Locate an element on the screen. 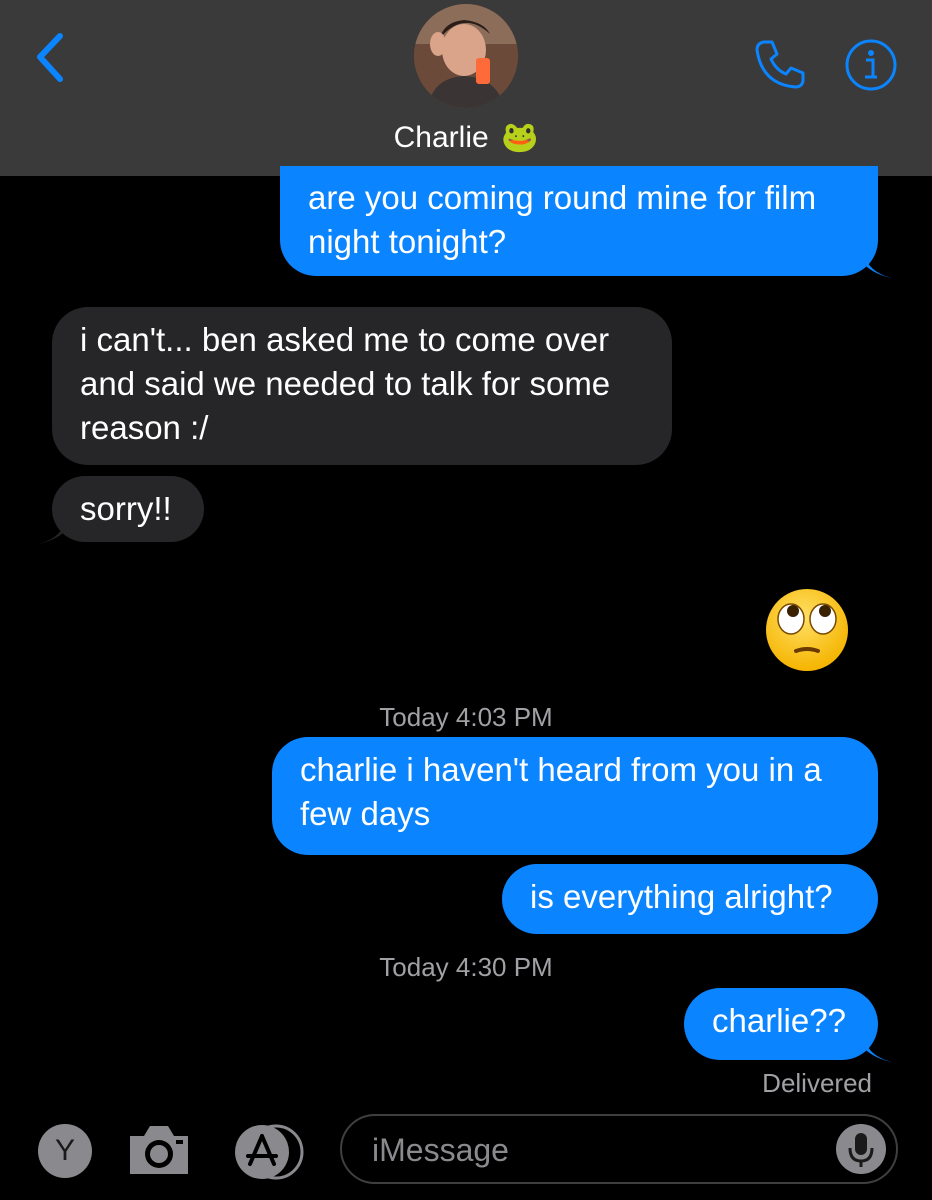 This screenshot has height=1200, width=932. outgoing-message: is everything alright? is located at coordinates (690, 899).